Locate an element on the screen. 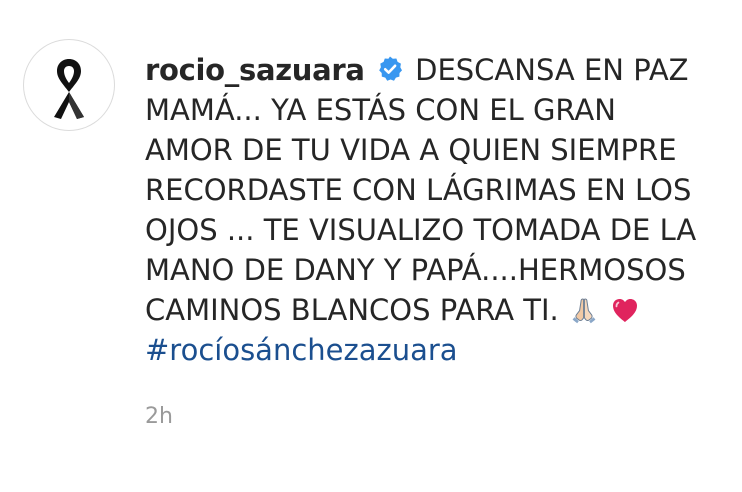 The image size is (742, 492). black-ribbon-icon is located at coordinates (69, 85).